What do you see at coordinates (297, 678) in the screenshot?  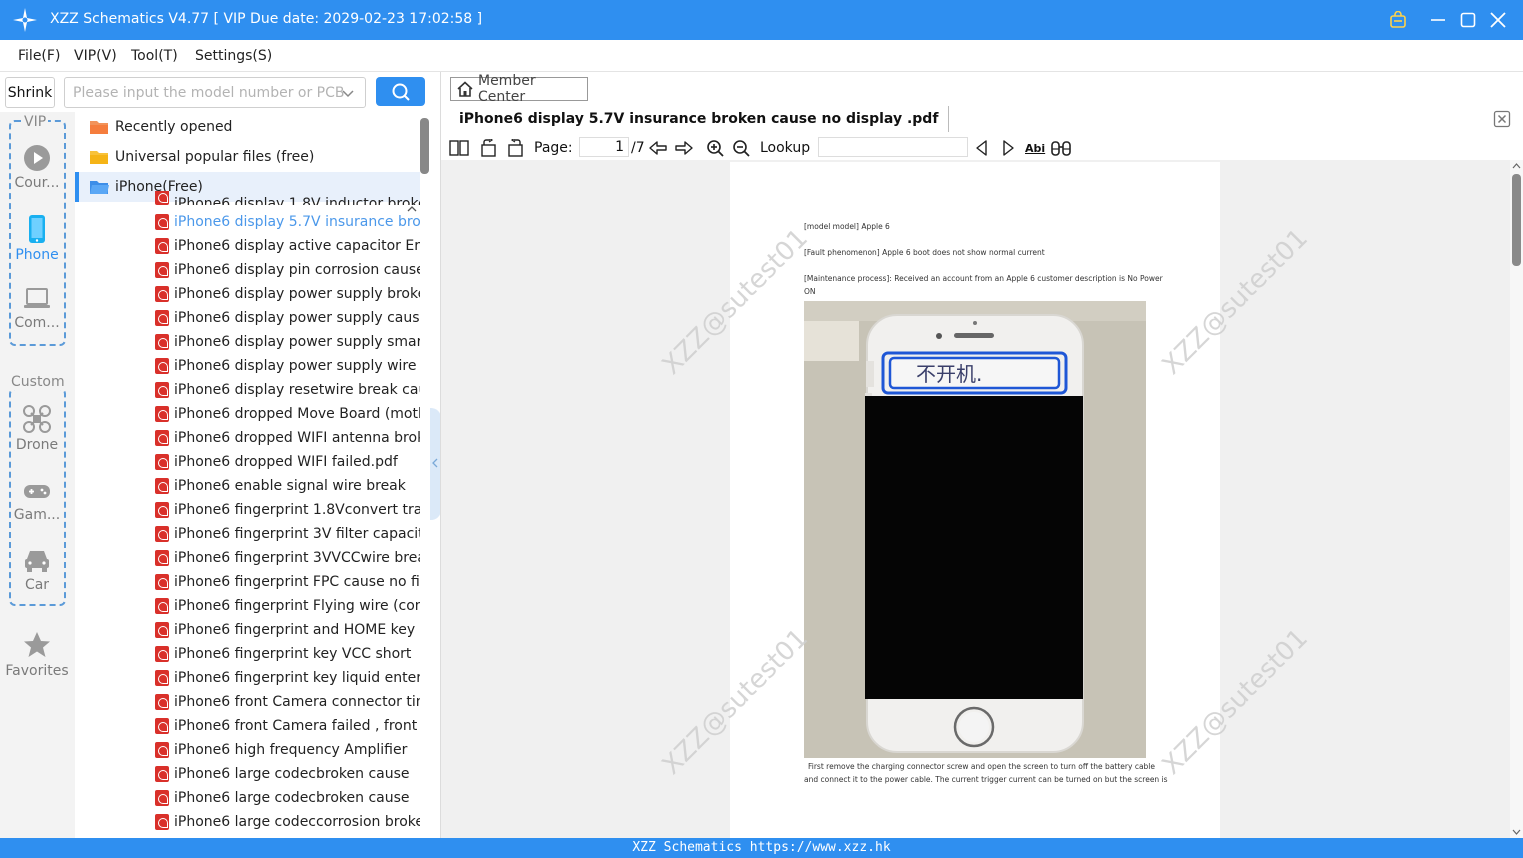 I see `file-item-label: iPhone6 fingerprint key liquid enter` at bounding box center [297, 678].